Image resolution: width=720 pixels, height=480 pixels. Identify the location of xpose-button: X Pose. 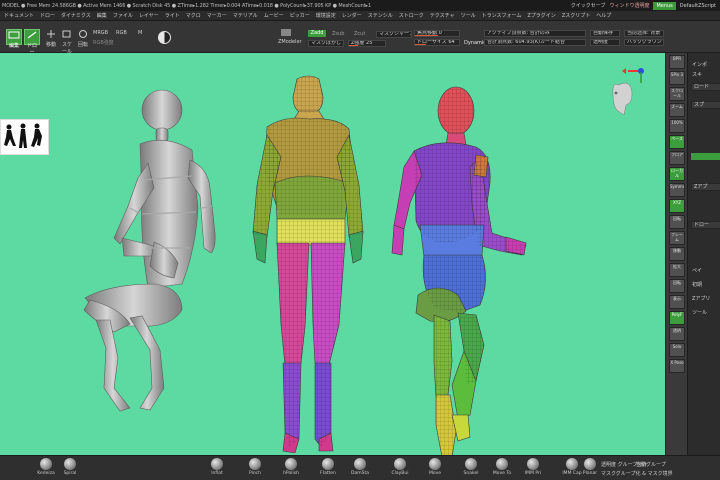
(677, 366).